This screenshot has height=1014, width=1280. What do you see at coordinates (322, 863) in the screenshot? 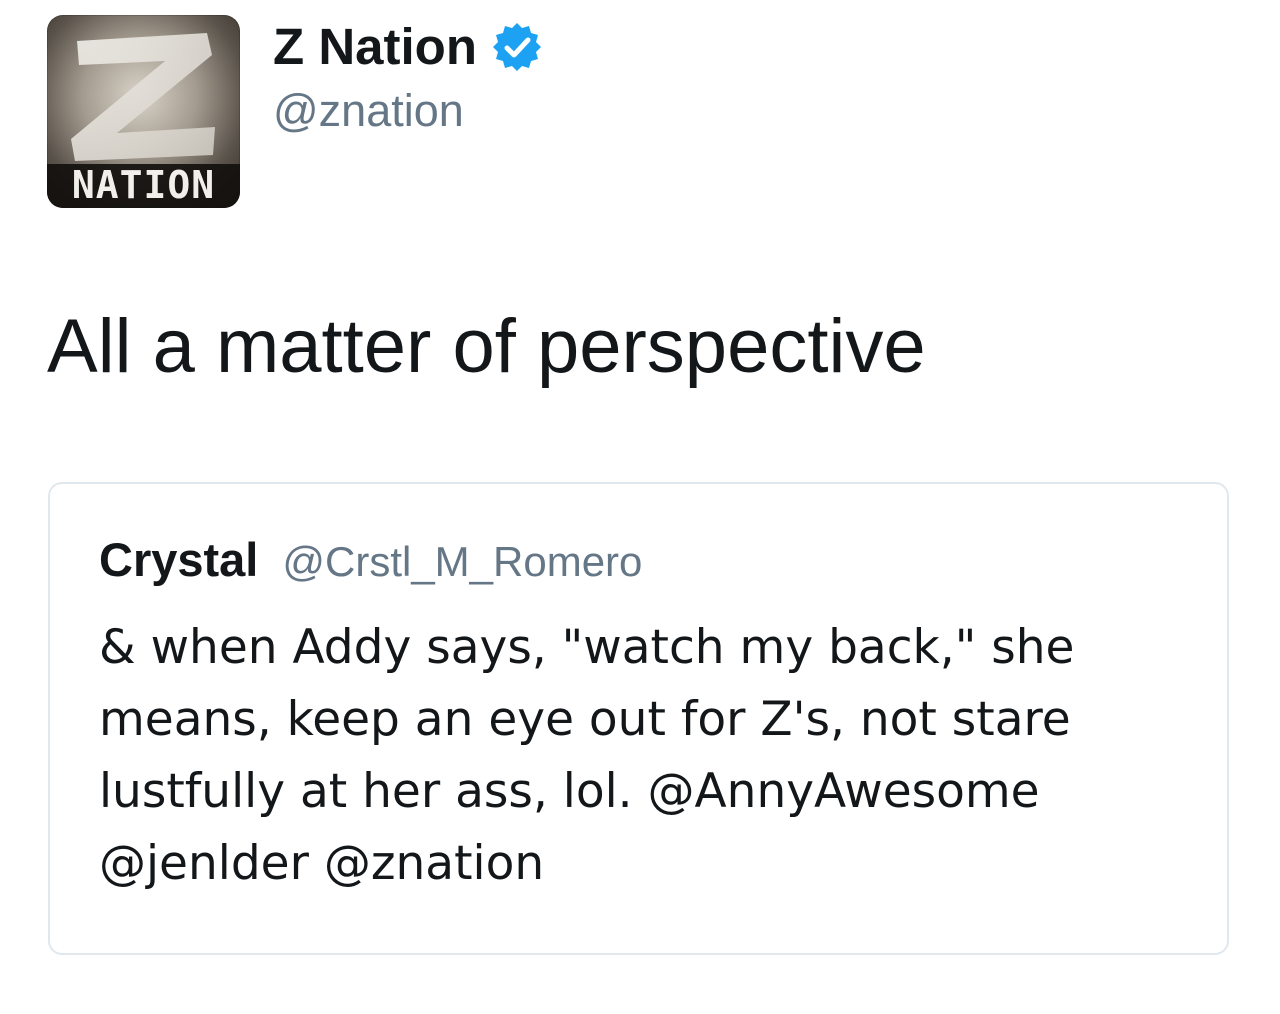
I see `quoted-tweet-line: @jenlder @znation` at bounding box center [322, 863].